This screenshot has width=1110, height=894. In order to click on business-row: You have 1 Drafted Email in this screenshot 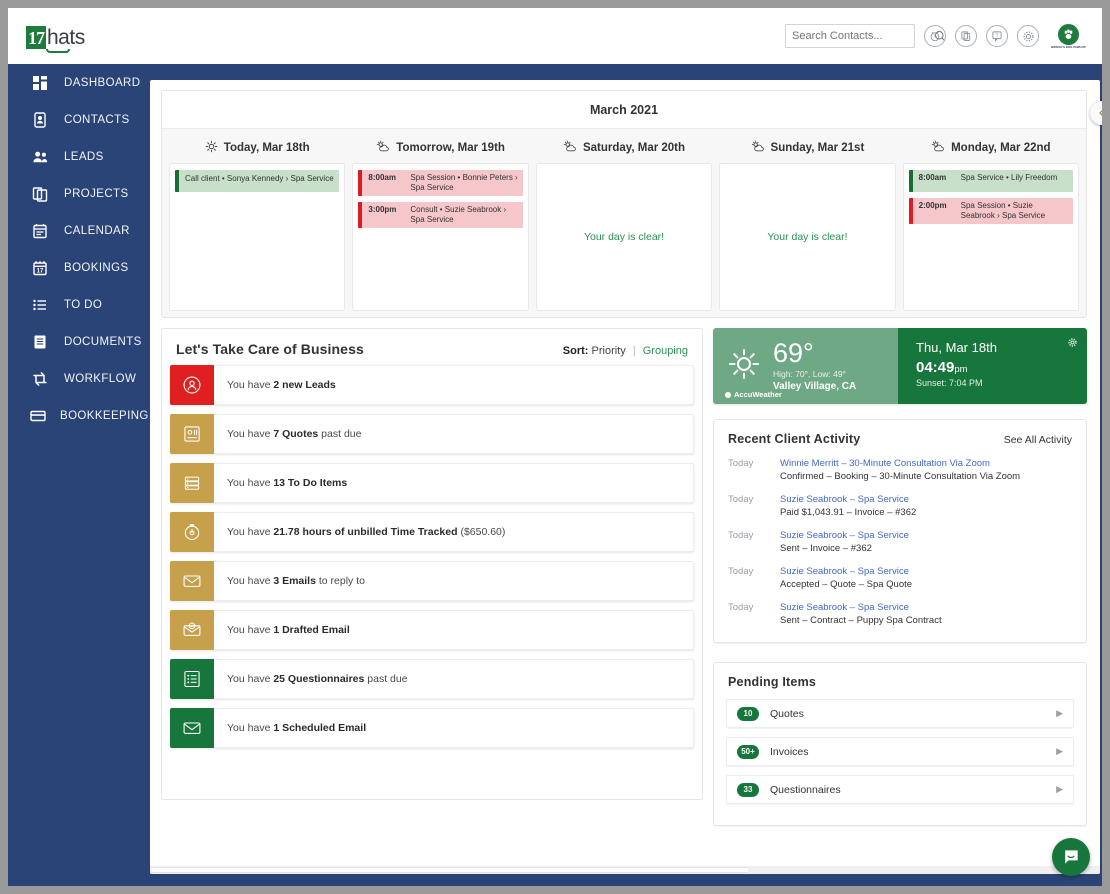, I will do `click(432, 630)`.